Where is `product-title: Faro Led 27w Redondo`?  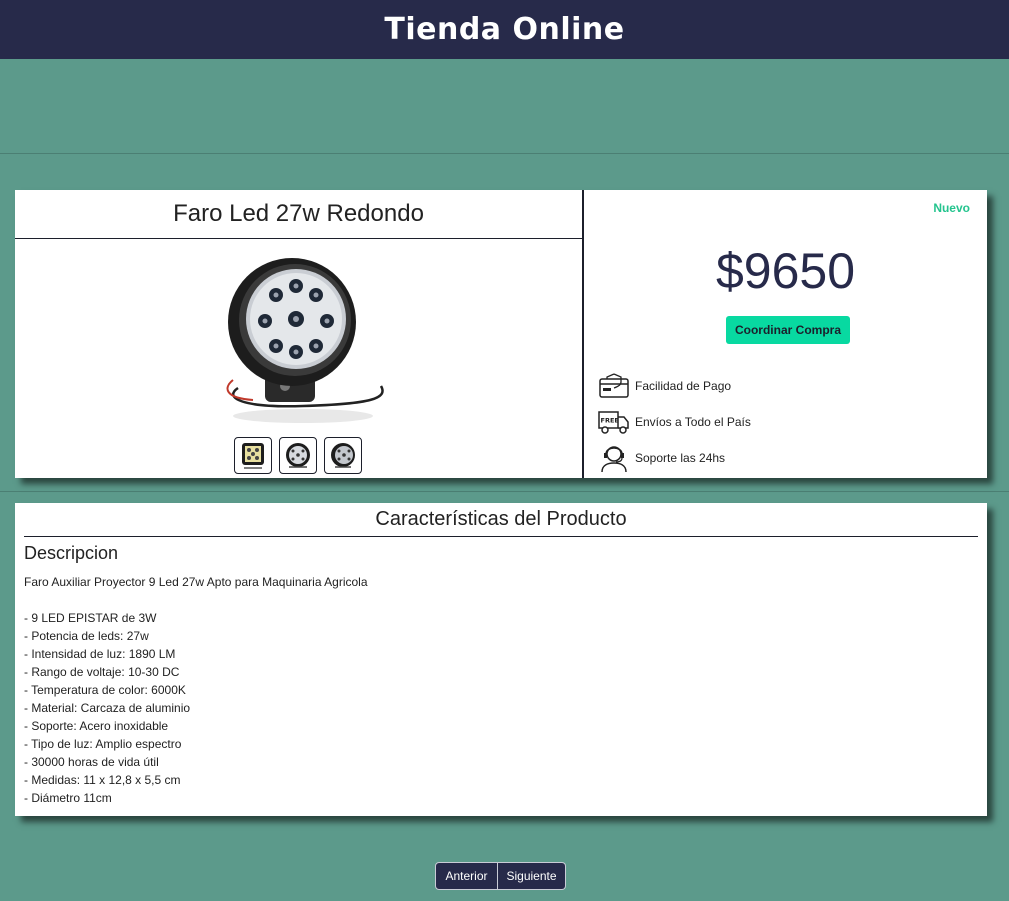 product-title: Faro Led 27w Redondo is located at coordinates (298, 214).